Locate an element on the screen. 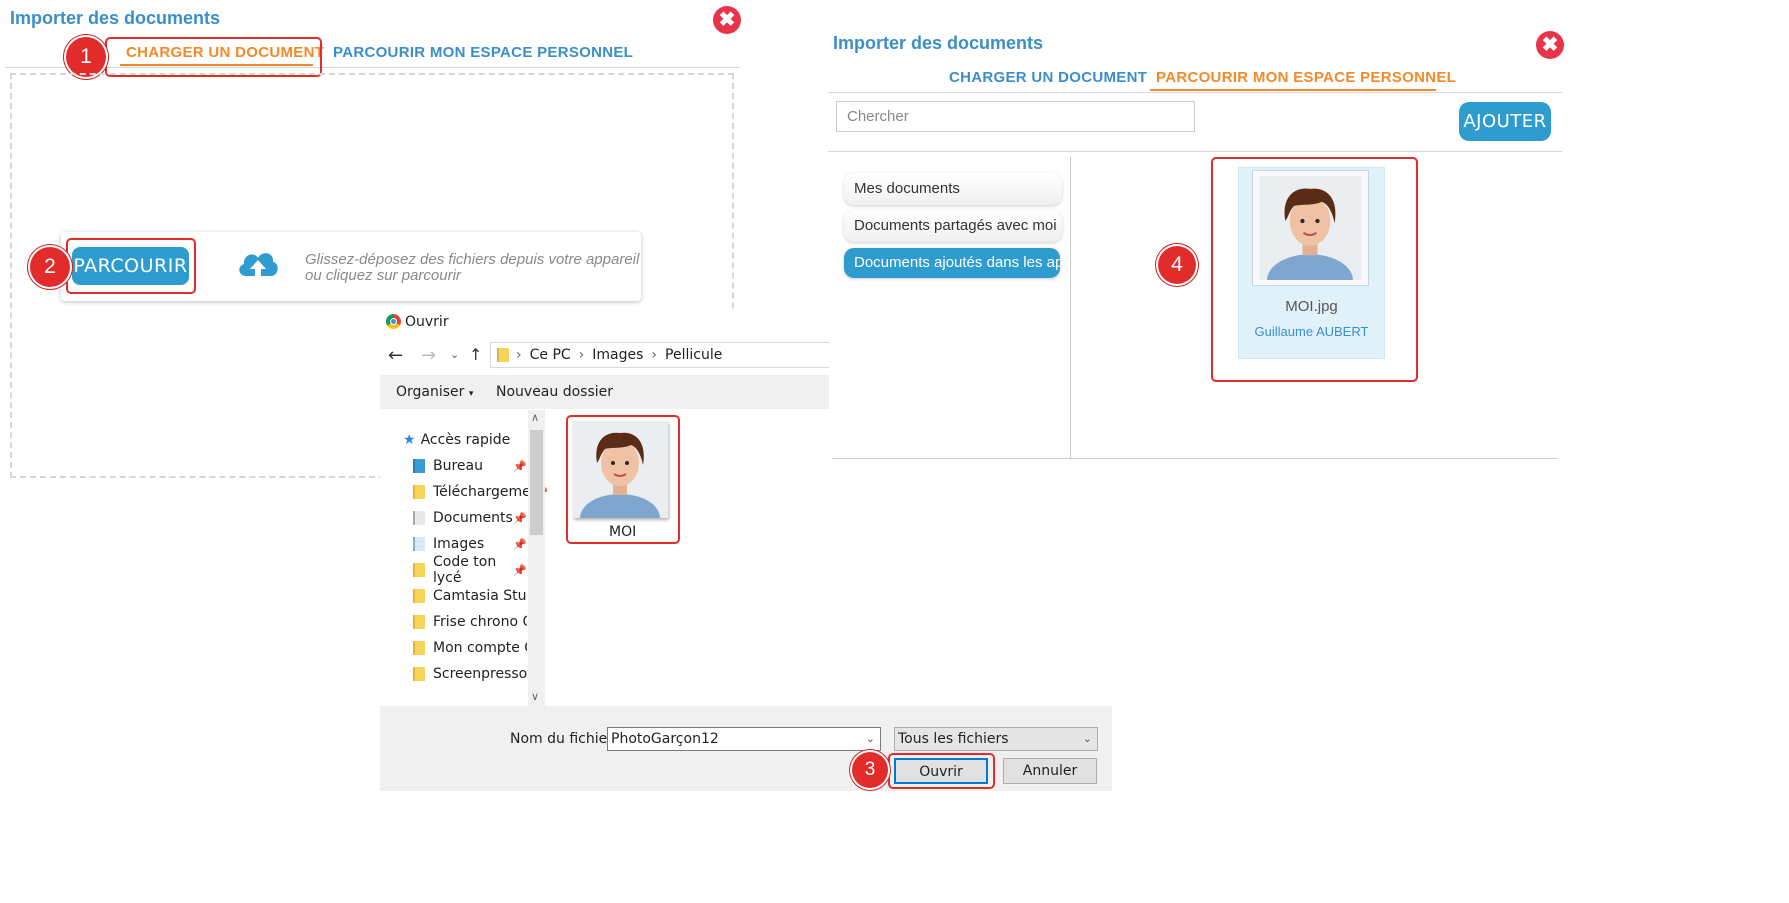  nav-item-acces-rapide: ★ Accès rapide is located at coordinates (465, 440).